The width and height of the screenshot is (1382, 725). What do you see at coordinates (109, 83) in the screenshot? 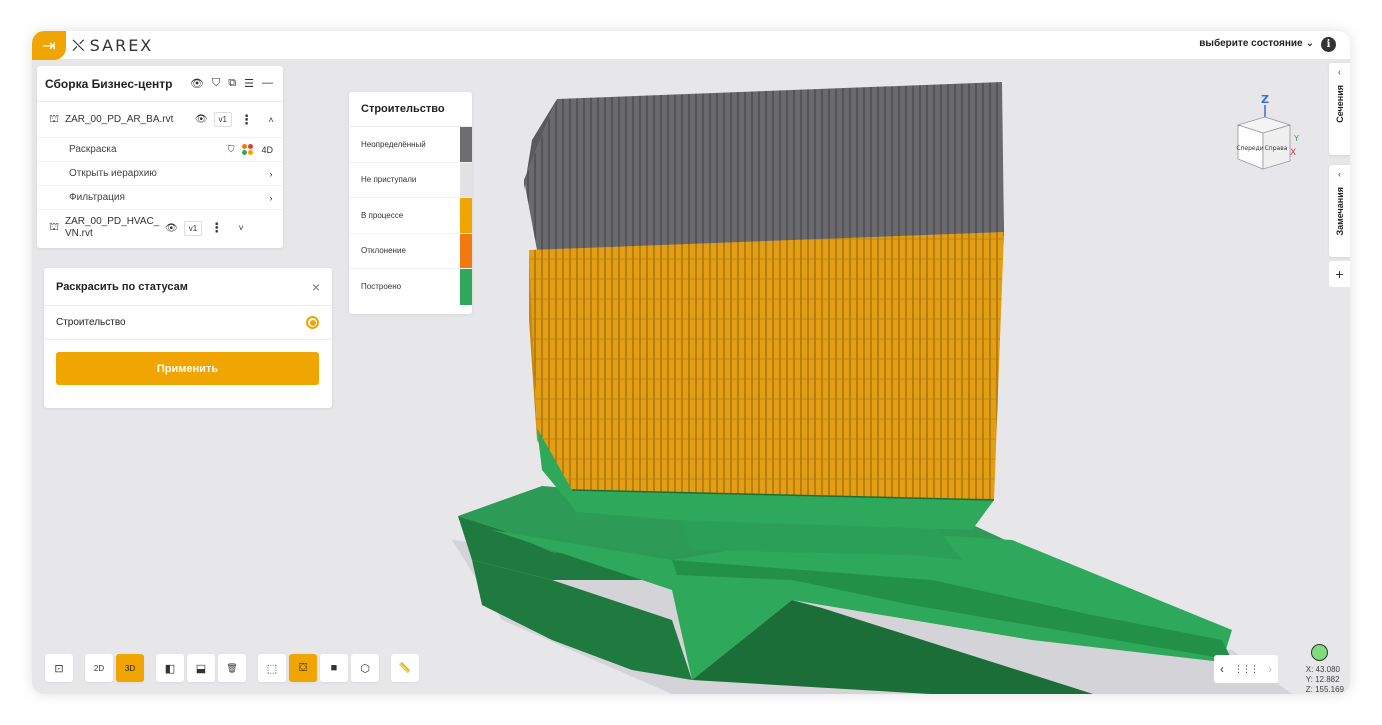
I see `assembly-title: Сборка Бизнес-центр` at bounding box center [109, 83].